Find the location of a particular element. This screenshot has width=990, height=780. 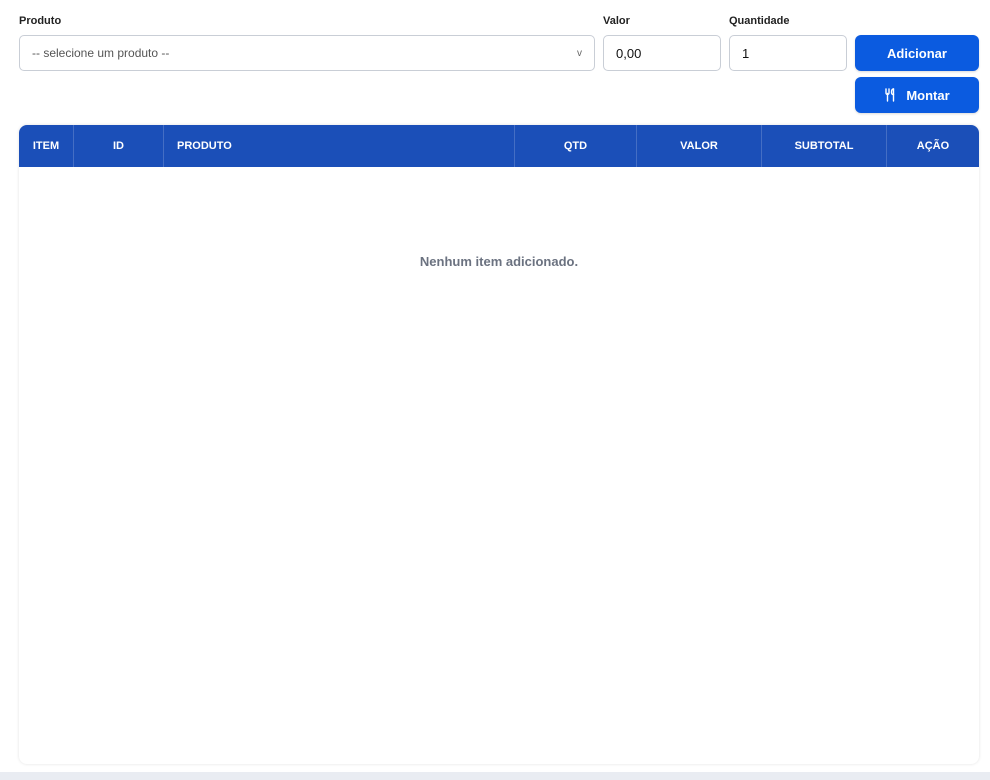

montar-button: Montar is located at coordinates (917, 95).